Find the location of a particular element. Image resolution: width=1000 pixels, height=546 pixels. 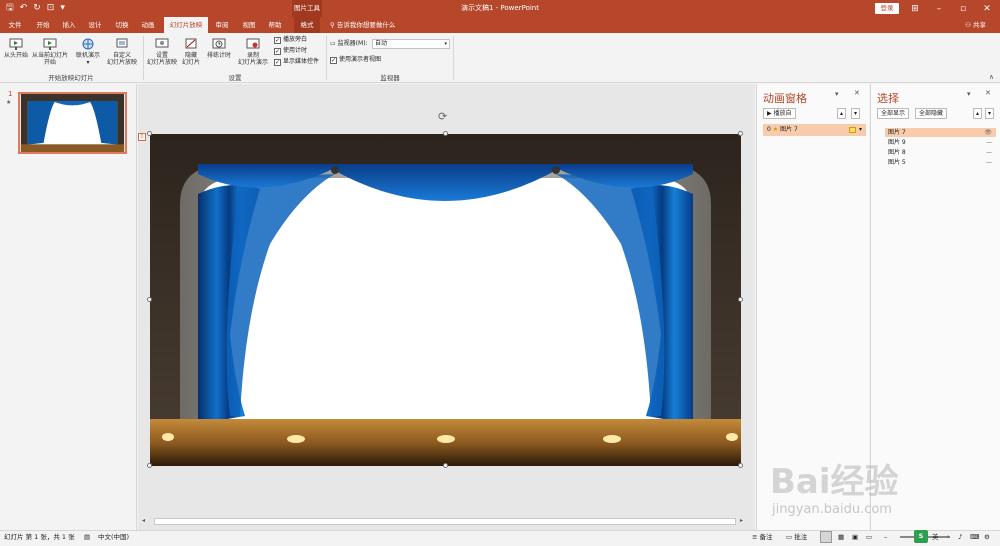

tab-view: 视图 is located at coordinates (249, 25).